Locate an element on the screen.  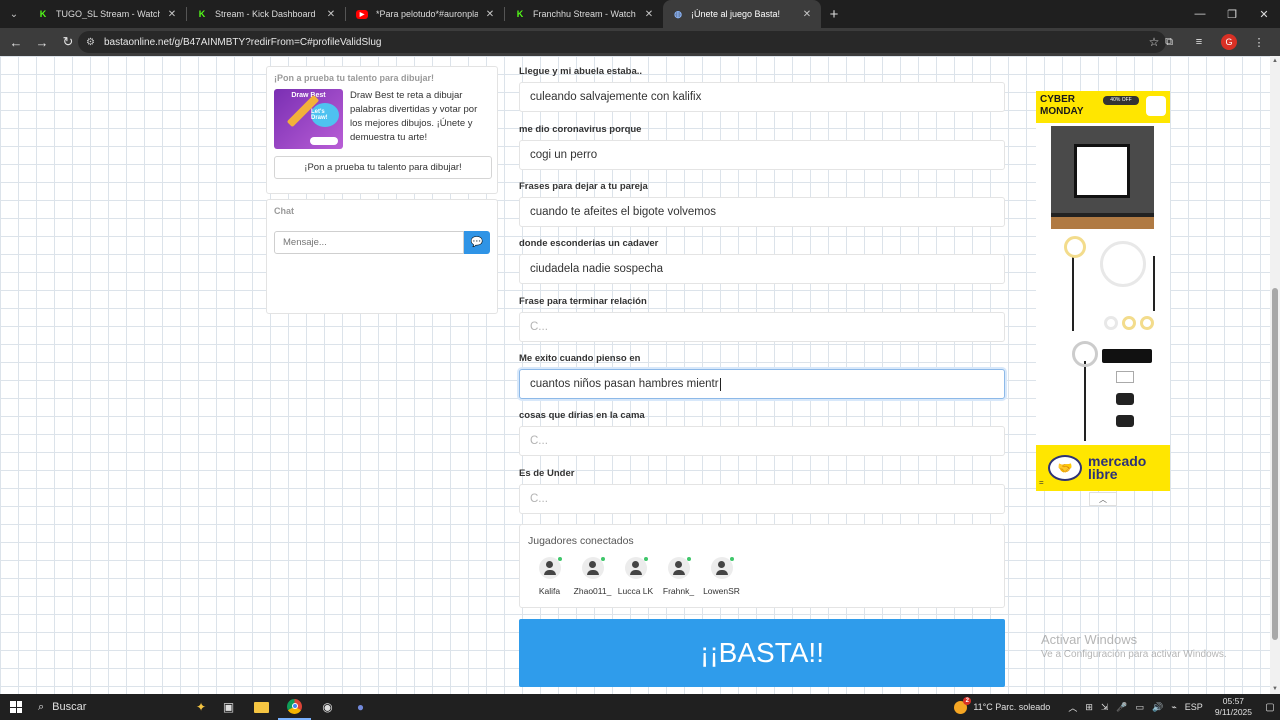
notifications-icon: ▢ is located at coordinates (1270, 707).